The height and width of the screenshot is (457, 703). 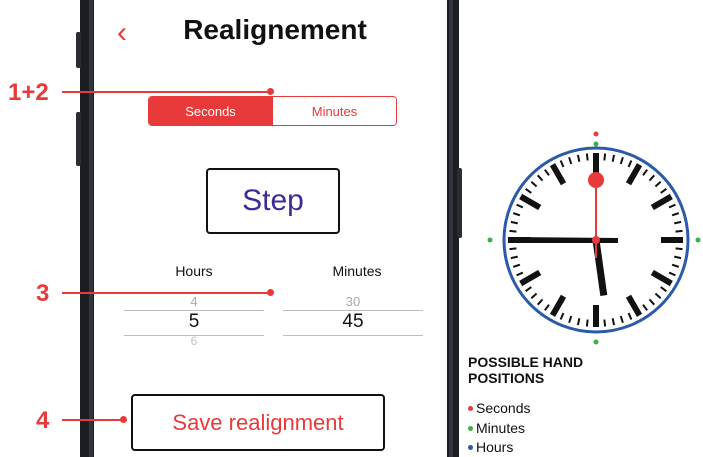 What do you see at coordinates (194, 271) in the screenshot?
I see `hours-picker-label: Hours` at bounding box center [194, 271].